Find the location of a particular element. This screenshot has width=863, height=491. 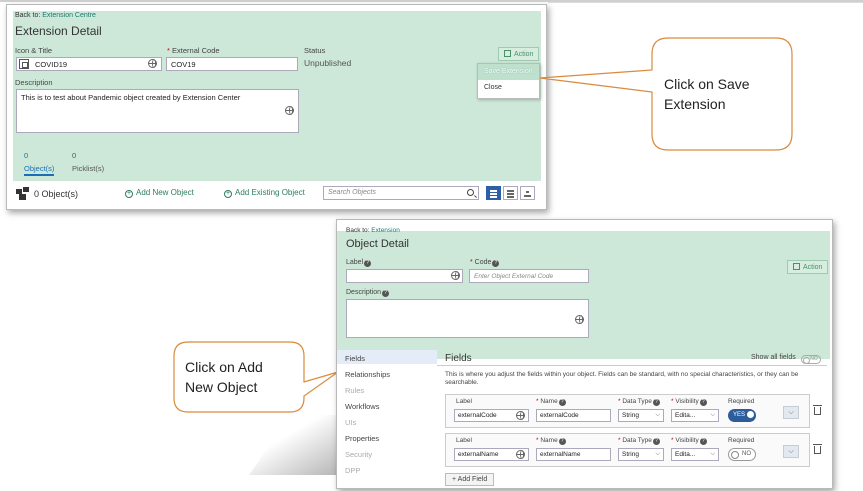

sidebar-item-rules: Rules is located at coordinates (354, 390).